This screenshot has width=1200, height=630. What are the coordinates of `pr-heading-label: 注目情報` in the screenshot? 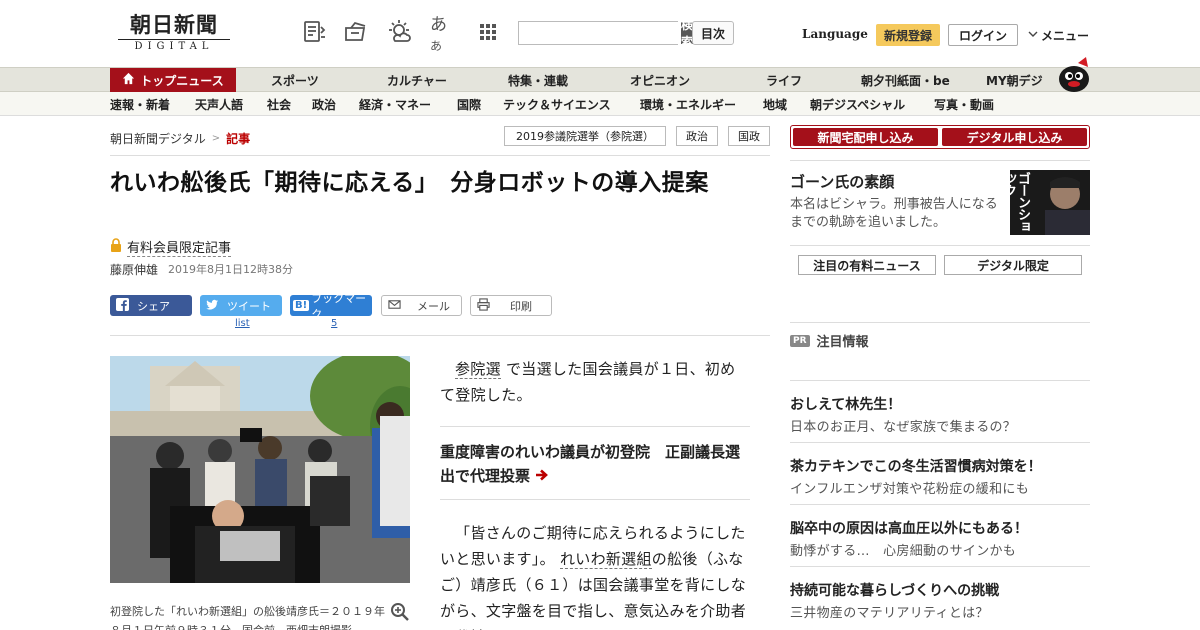 It's located at (842, 342).